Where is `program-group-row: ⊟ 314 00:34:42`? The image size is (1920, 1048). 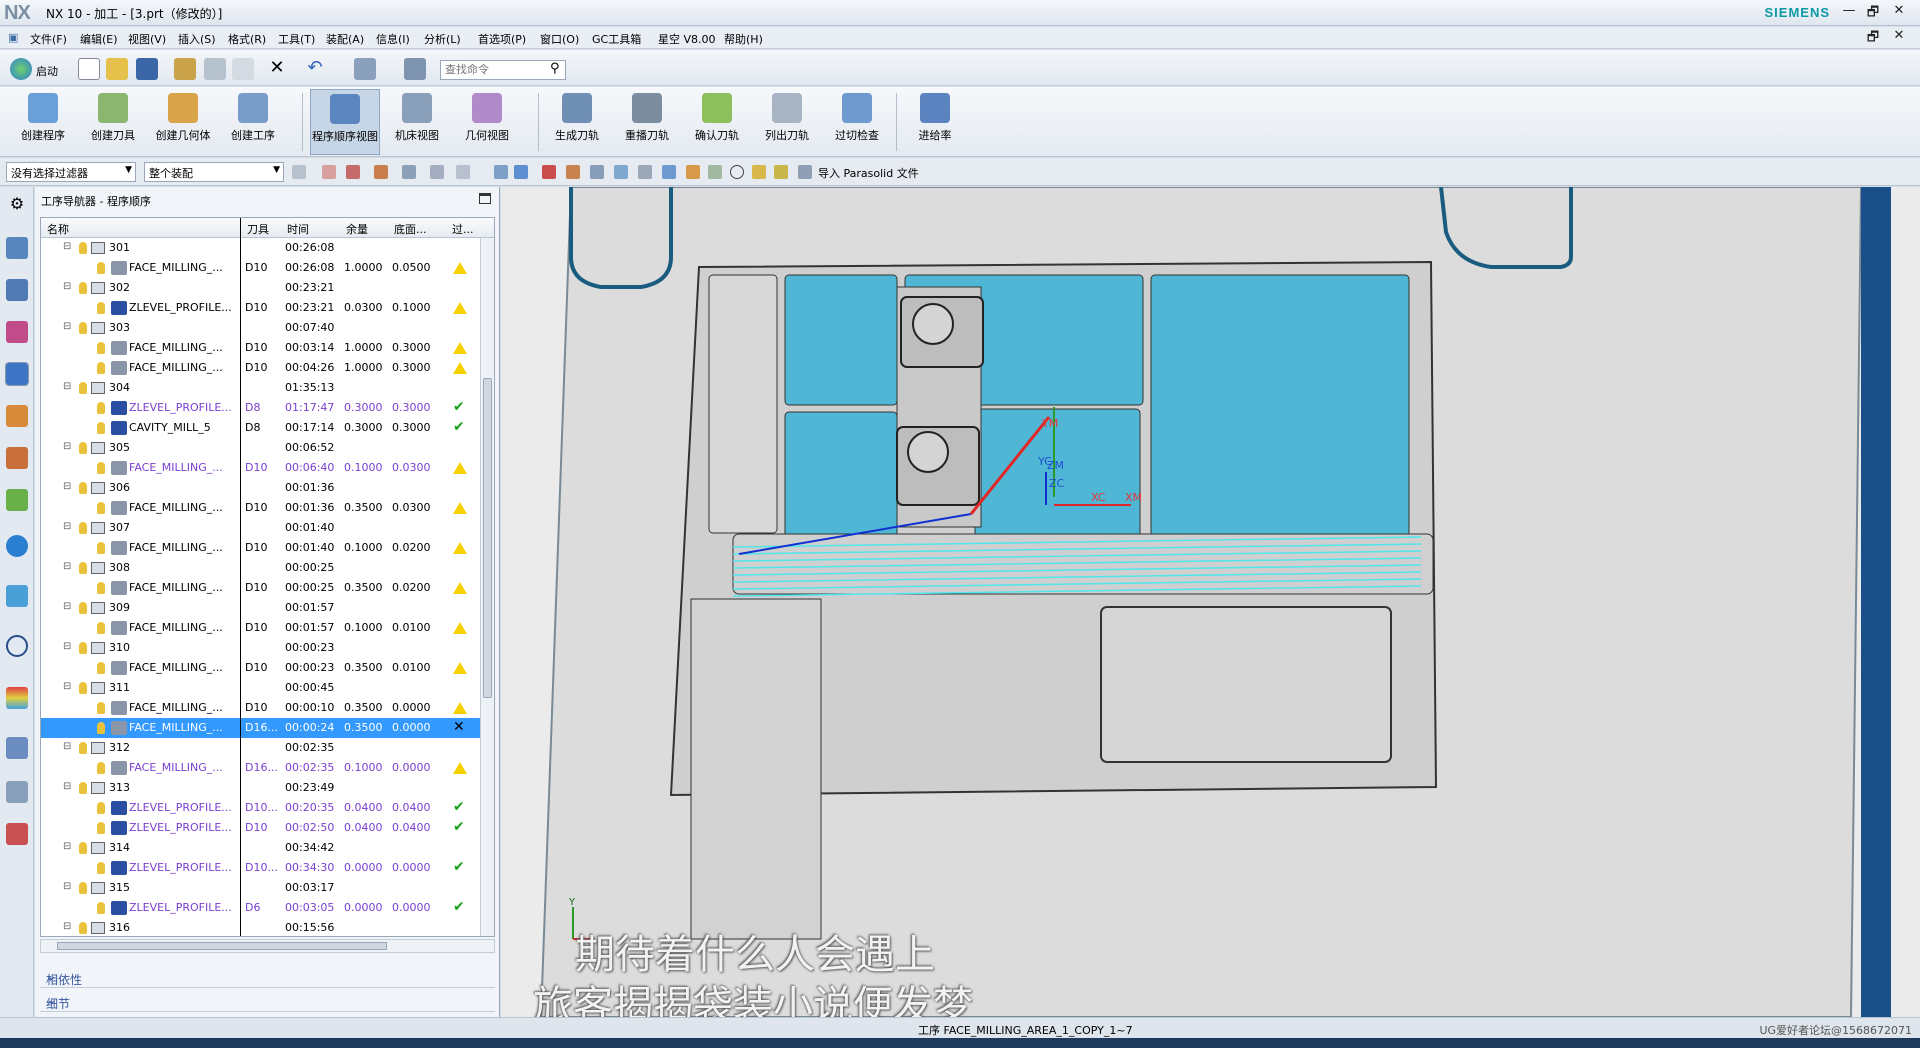 program-group-row: ⊟ 314 00:34:42 is located at coordinates (261, 848).